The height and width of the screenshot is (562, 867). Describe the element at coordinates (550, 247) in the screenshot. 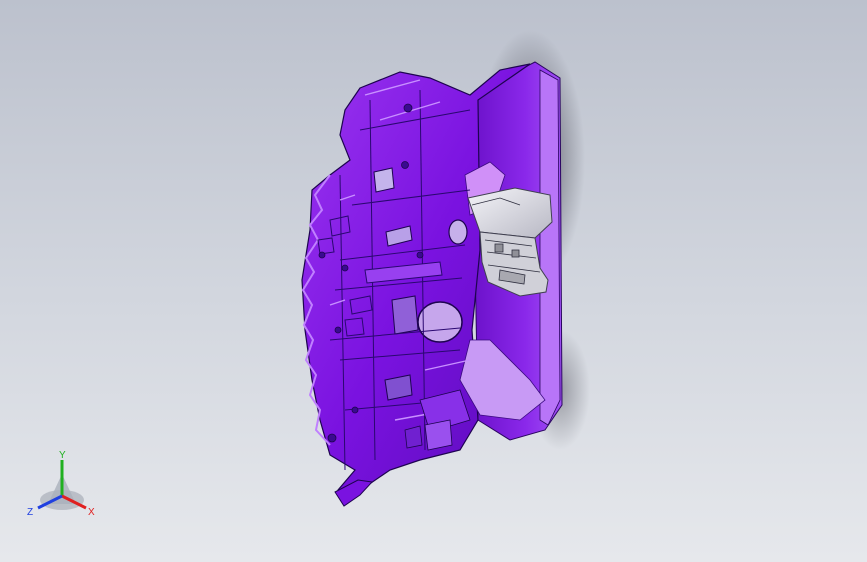

I see `panel-side-flange` at that location.